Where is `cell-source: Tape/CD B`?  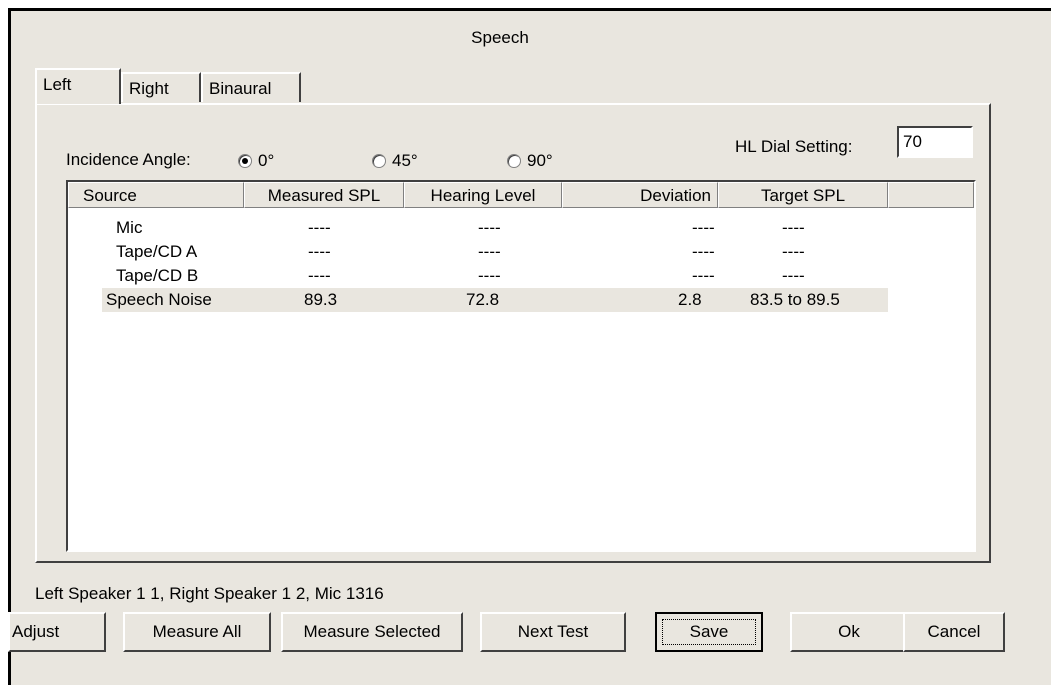
cell-source: Tape/CD B is located at coordinates (157, 275).